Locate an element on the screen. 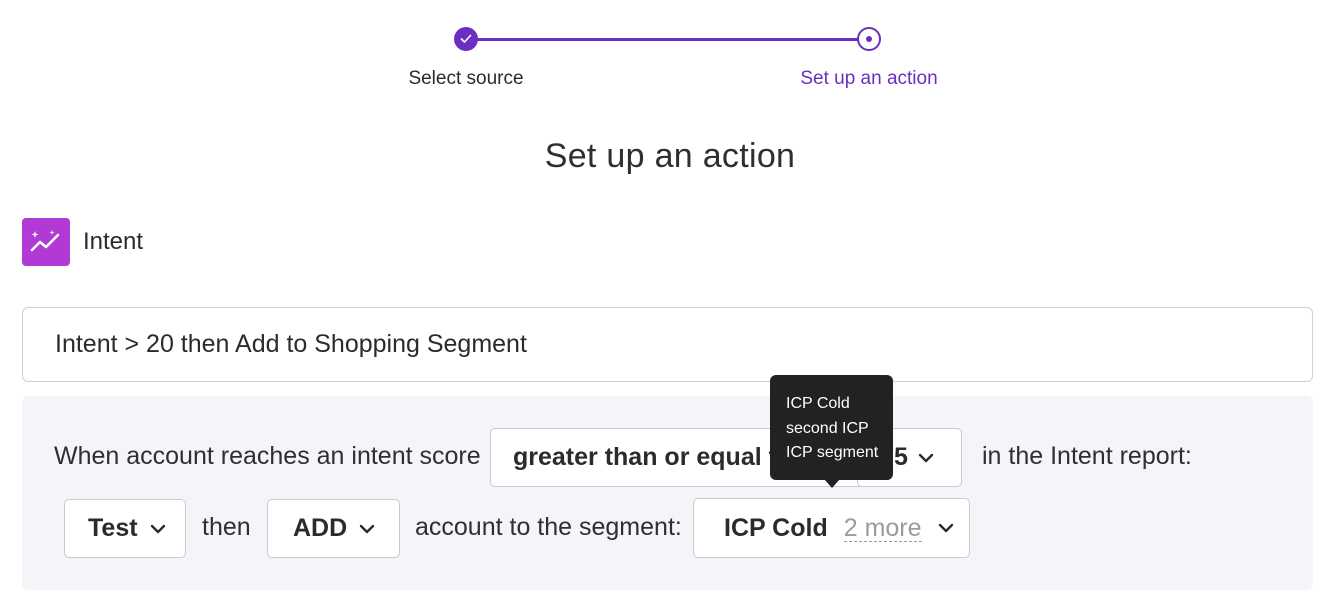 The image size is (1340, 604). action-select: ADD is located at coordinates (333, 528).